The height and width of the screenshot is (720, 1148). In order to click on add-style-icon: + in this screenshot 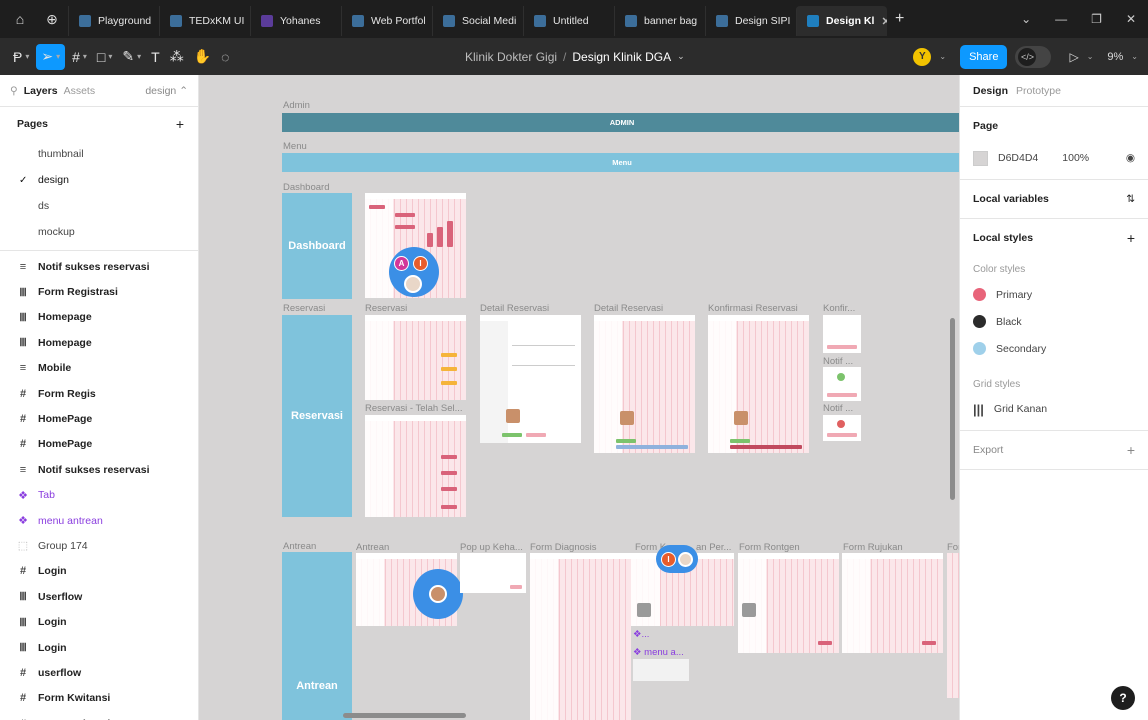, I will do `click(1131, 238)`.